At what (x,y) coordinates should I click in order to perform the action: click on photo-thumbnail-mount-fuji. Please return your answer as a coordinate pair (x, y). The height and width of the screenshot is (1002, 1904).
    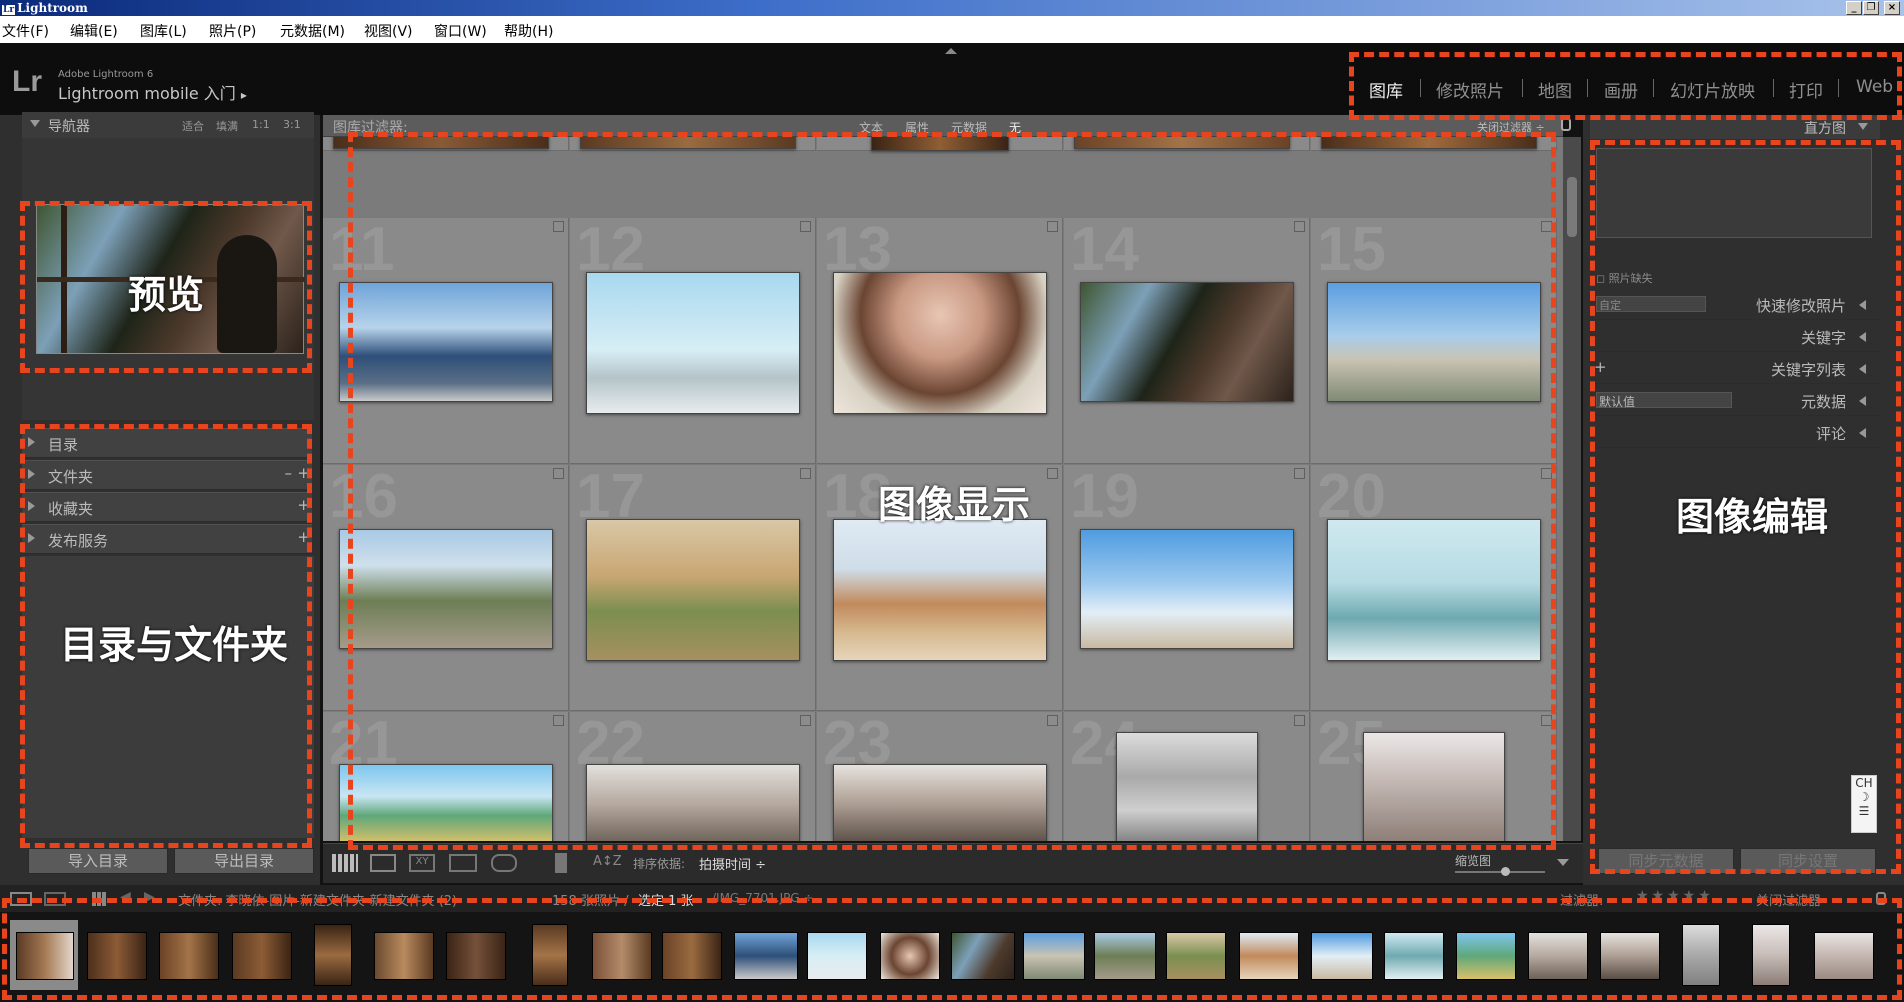
    Looking at the image, I should click on (446, 342).